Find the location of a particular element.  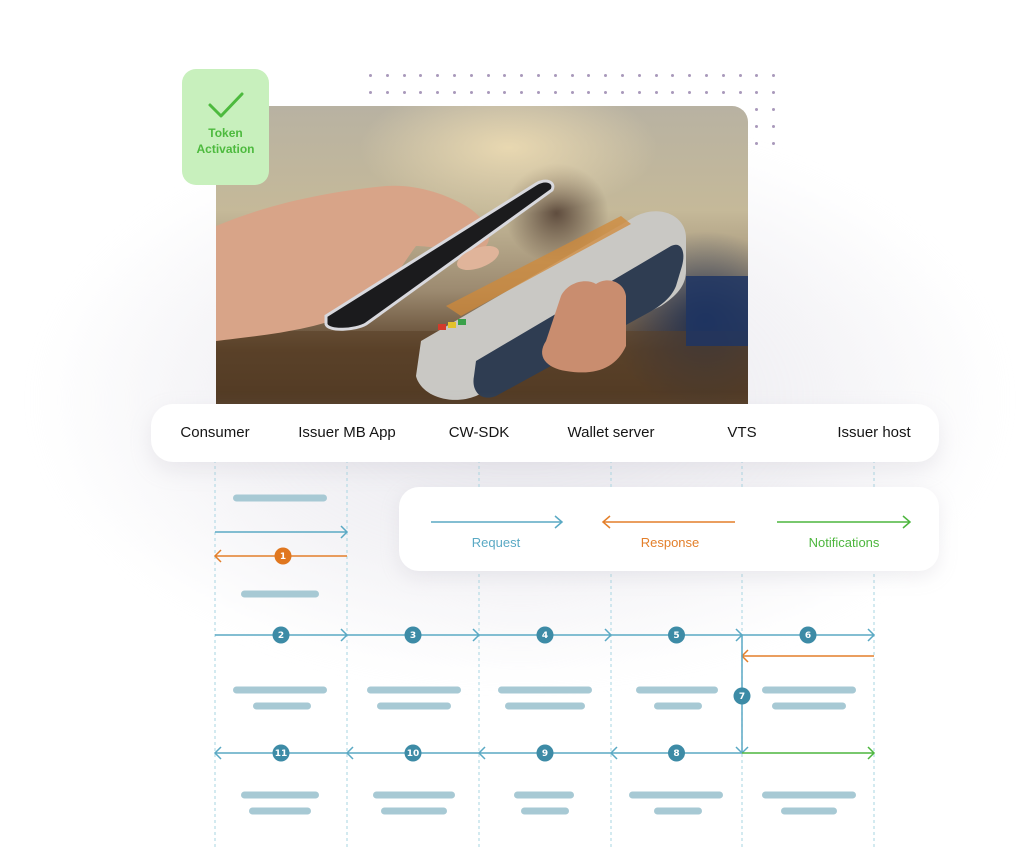

step-number: 9 is located at coordinates (545, 754).